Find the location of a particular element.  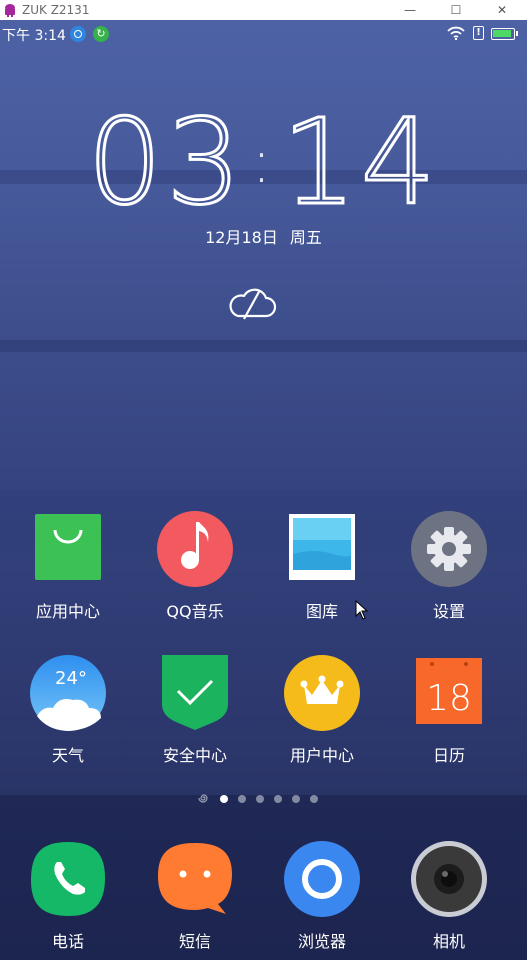

calendar-shortcut: 18 日历 is located at coordinates (449, 710).